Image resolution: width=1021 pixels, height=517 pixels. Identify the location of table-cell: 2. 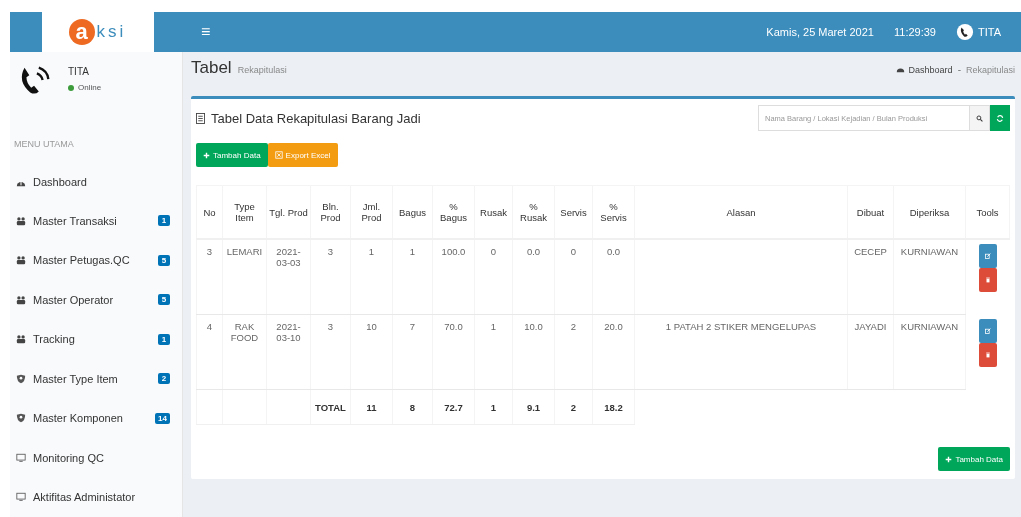
(573, 352).